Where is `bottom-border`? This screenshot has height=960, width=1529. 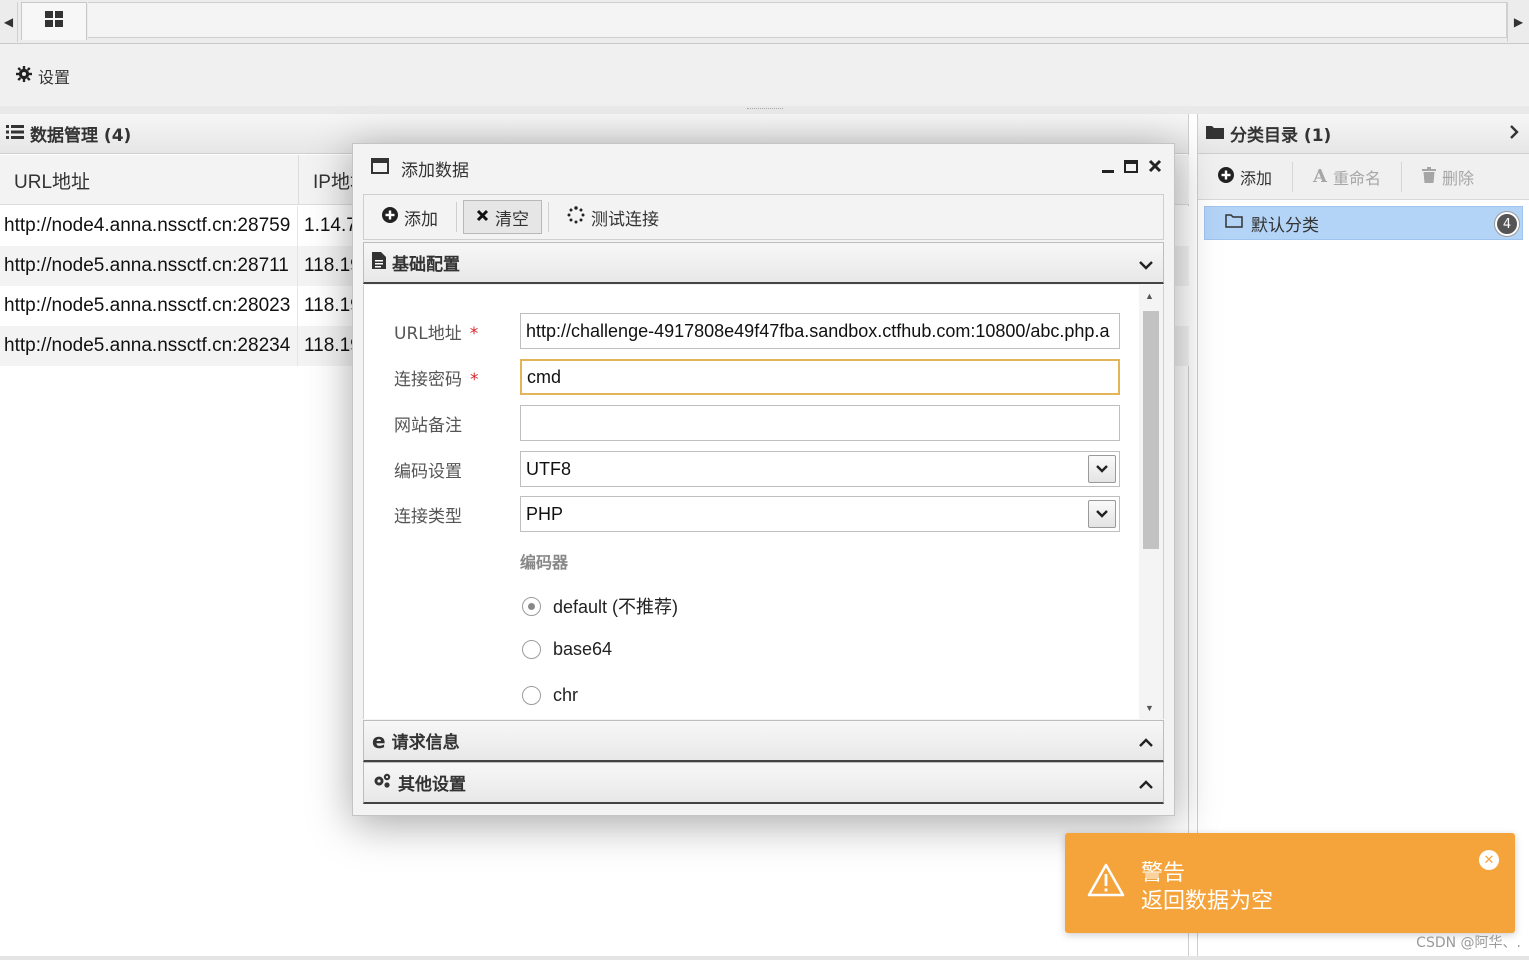 bottom-border is located at coordinates (764, 958).